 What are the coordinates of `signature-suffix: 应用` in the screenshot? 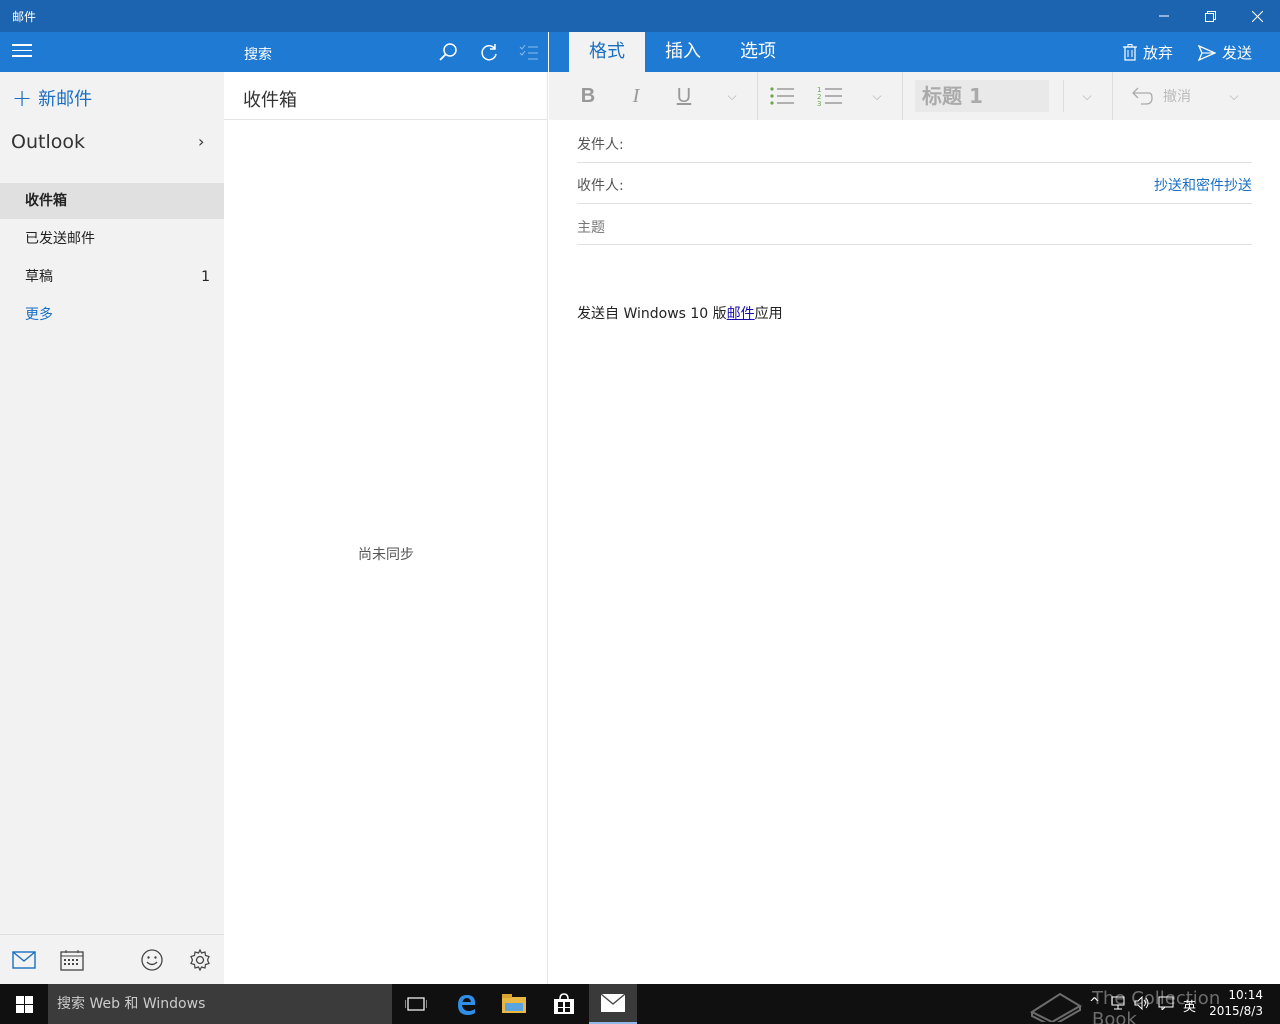 It's located at (768, 314).